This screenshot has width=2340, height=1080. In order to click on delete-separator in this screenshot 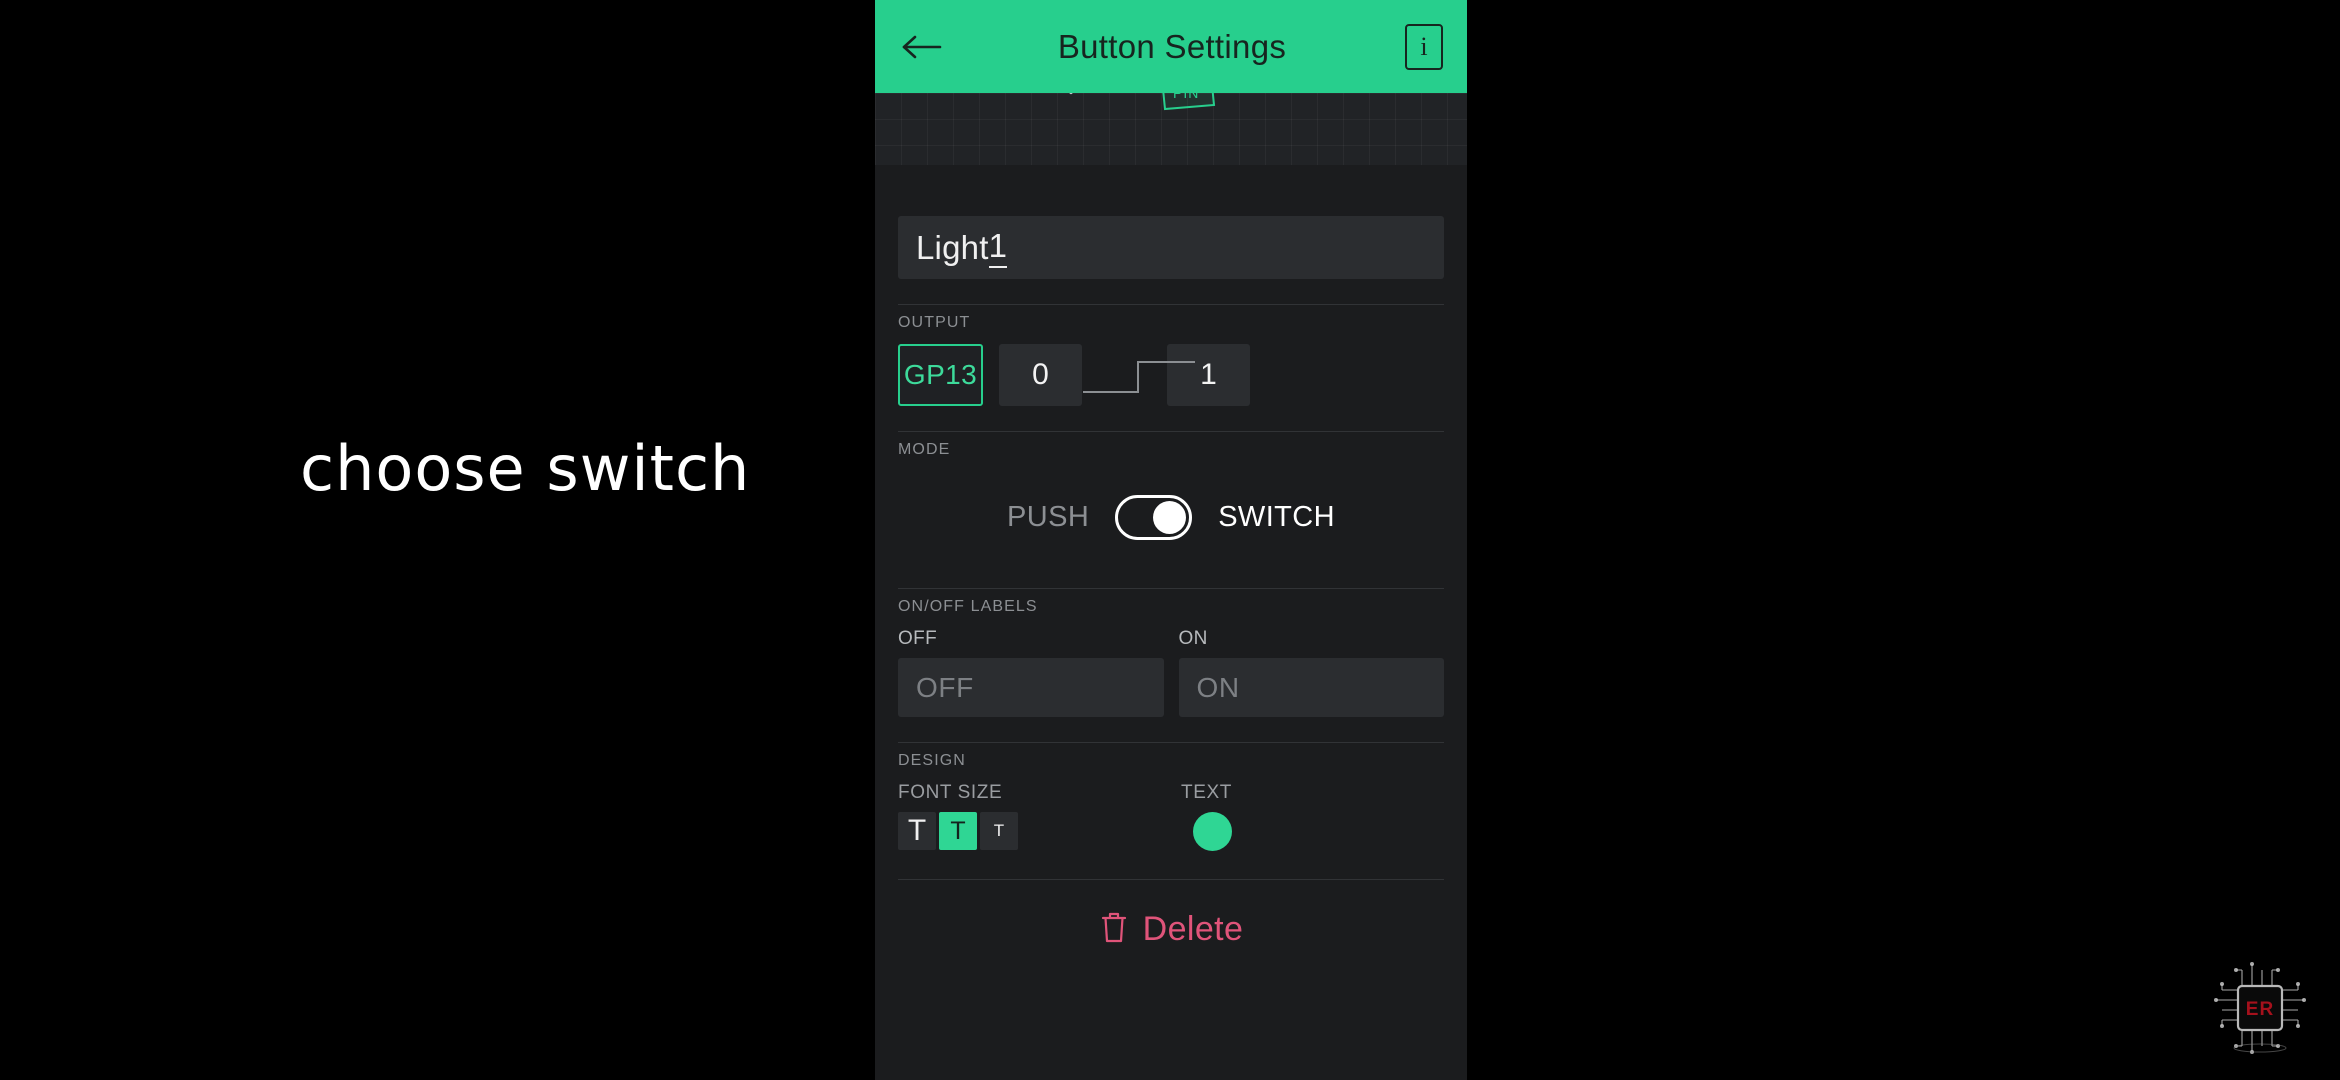, I will do `click(1171, 879)`.